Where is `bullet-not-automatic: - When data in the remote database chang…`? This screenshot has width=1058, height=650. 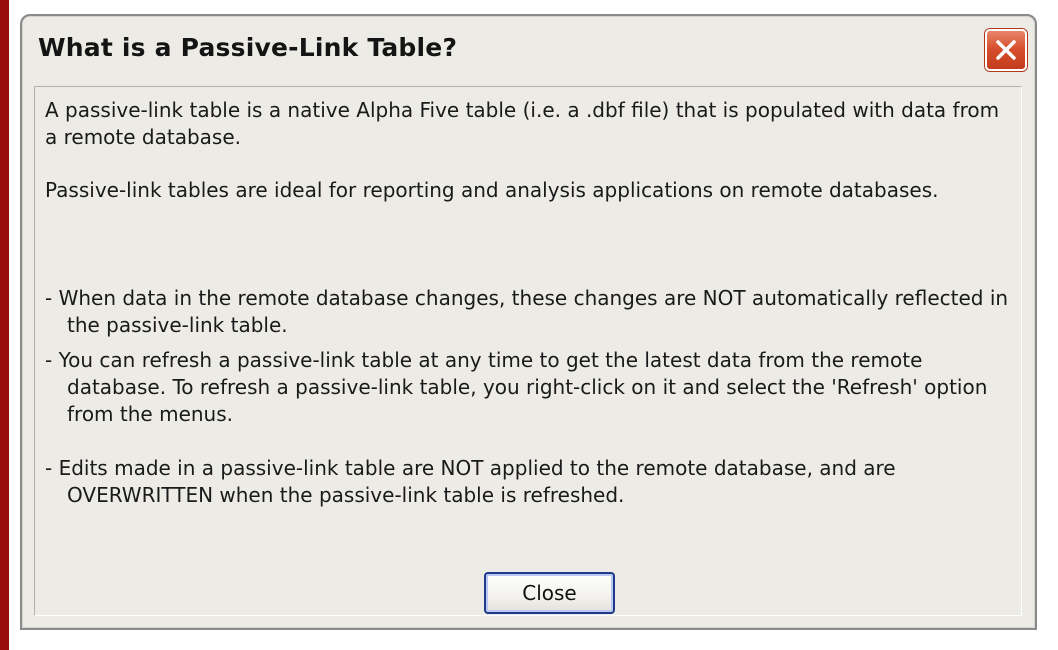 bullet-not-automatic: - When data in the remote database chang… is located at coordinates (527, 311).